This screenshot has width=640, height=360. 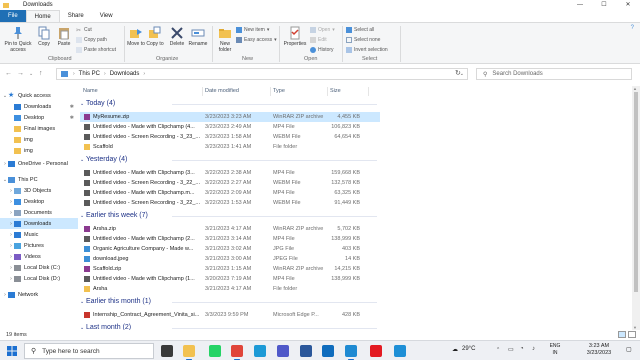 I want to click on delete-button: Delete, so click(x=177, y=36).